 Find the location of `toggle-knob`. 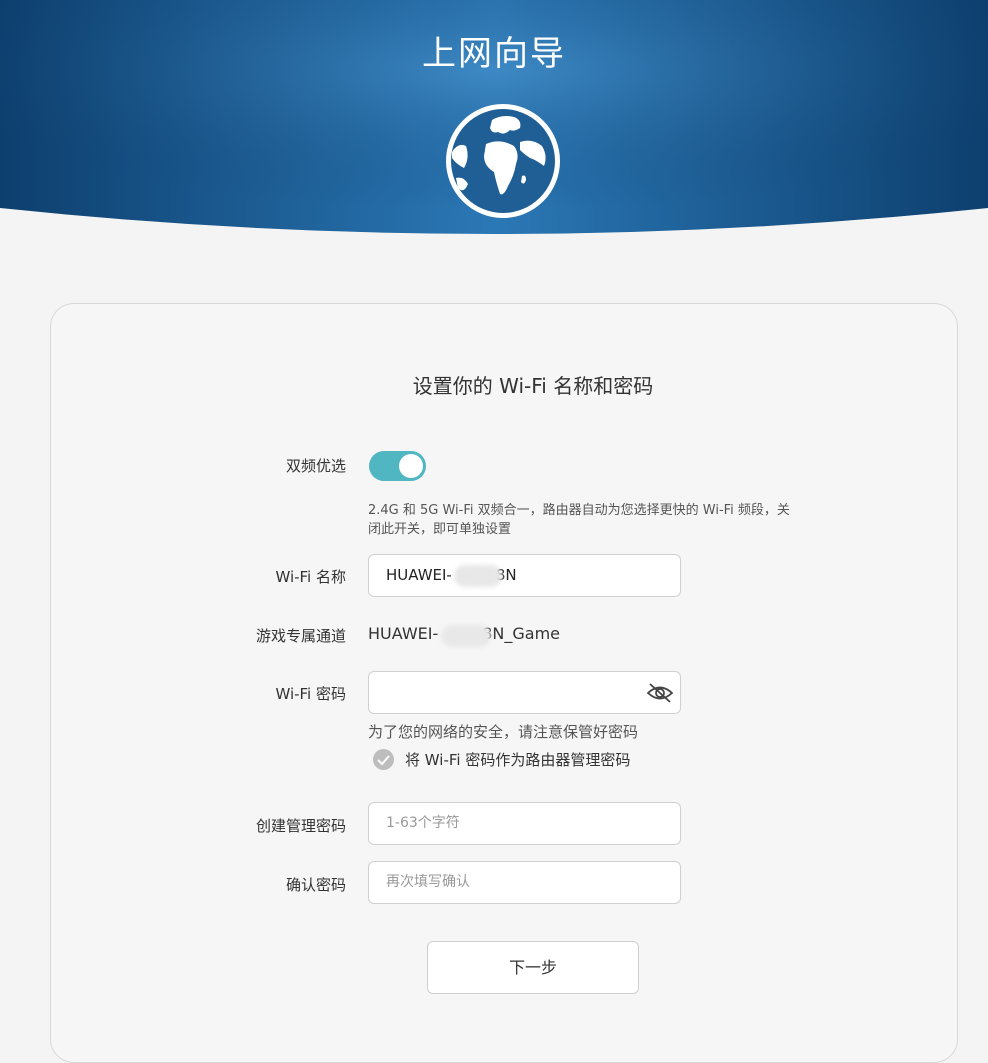

toggle-knob is located at coordinates (411, 466).